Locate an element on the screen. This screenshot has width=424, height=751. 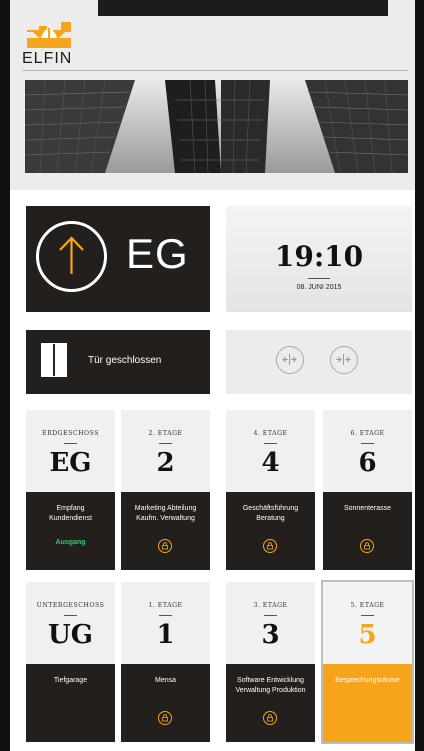
floor-header: UNTERGESCHOSS UG is located at coordinates (70, 623).